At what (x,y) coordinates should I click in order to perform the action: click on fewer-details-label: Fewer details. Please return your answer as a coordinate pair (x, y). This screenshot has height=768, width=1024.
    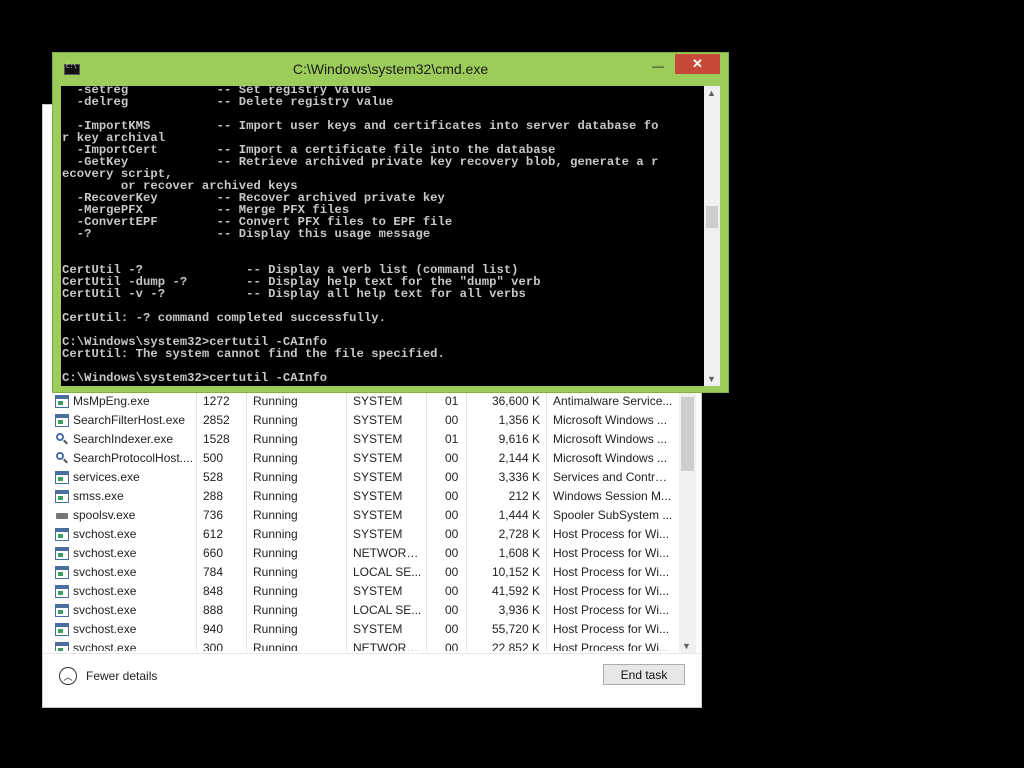
    Looking at the image, I should click on (122, 676).